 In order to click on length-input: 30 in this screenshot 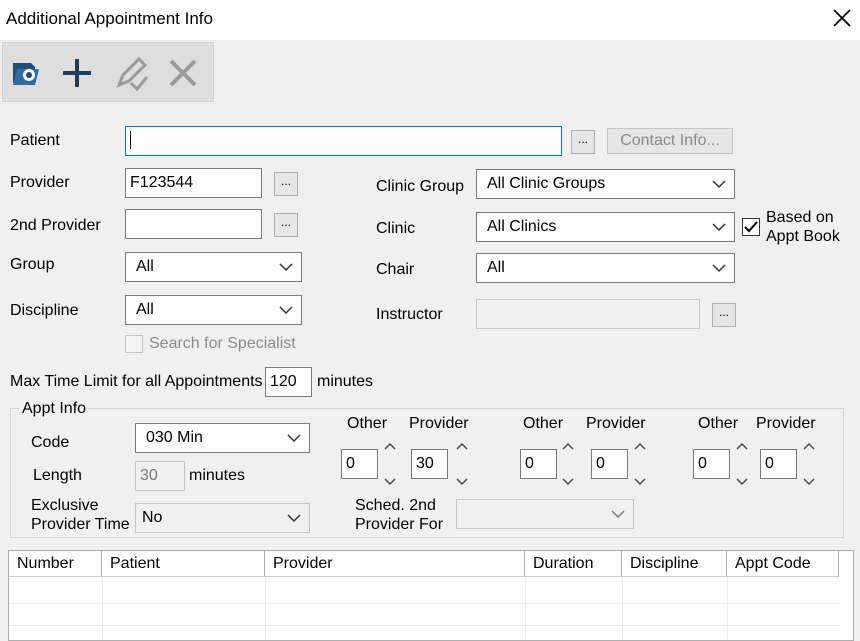, I will do `click(160, 476)`.